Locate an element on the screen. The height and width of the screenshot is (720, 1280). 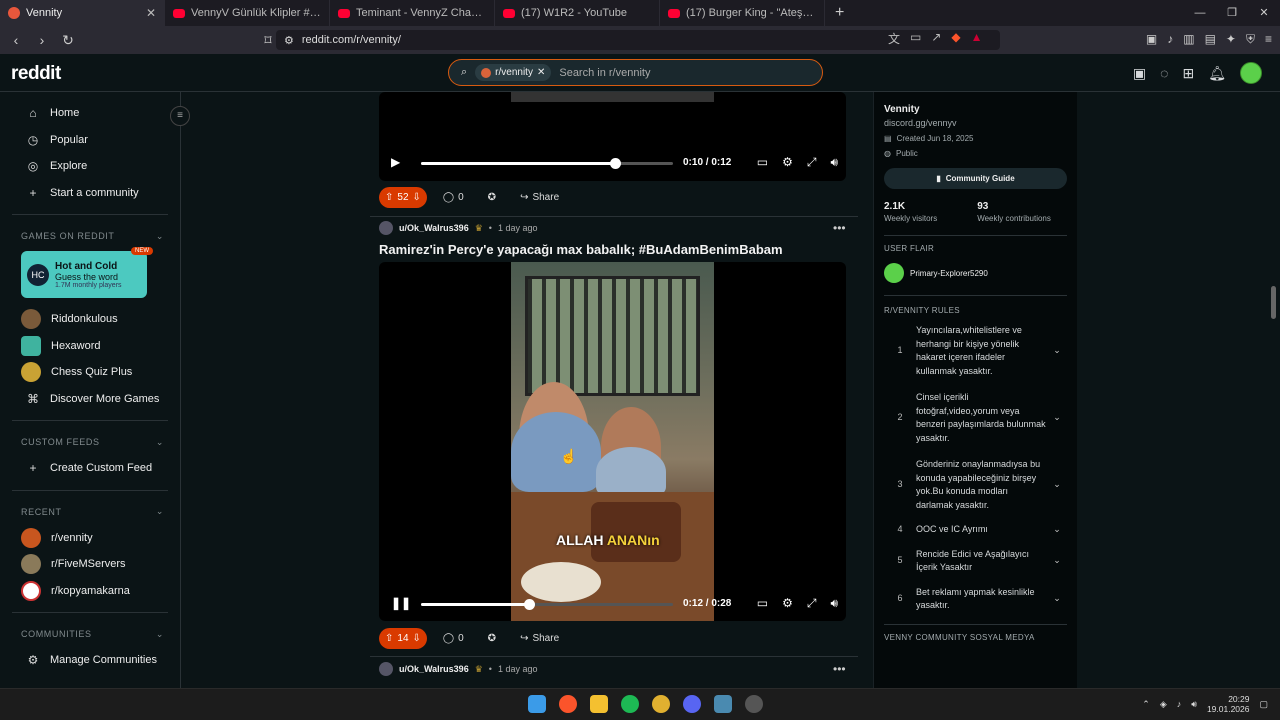
brave-browser-icon is located at coordinates (568, 704).